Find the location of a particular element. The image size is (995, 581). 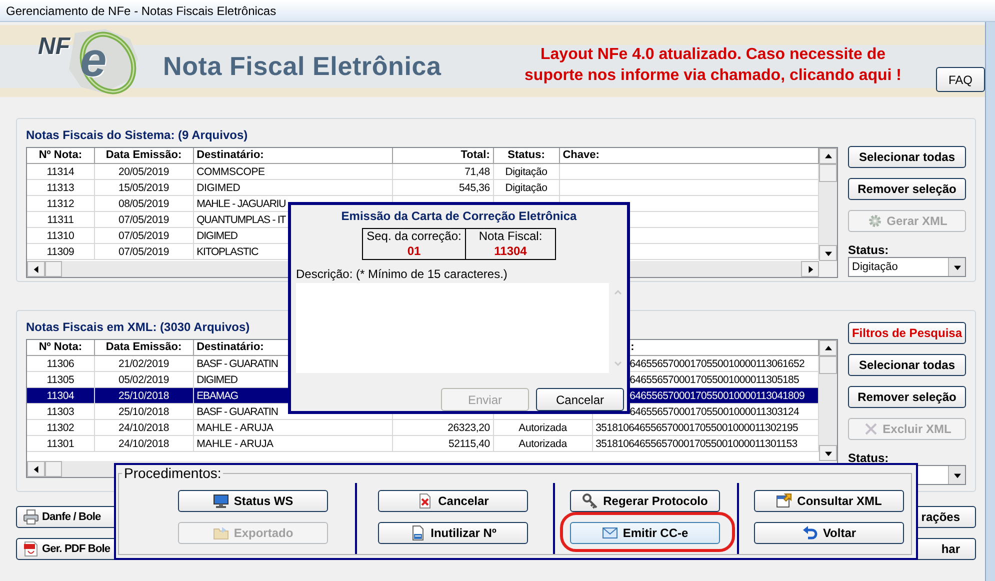

table-cell: 11302 is located at coordinates (60, 427).